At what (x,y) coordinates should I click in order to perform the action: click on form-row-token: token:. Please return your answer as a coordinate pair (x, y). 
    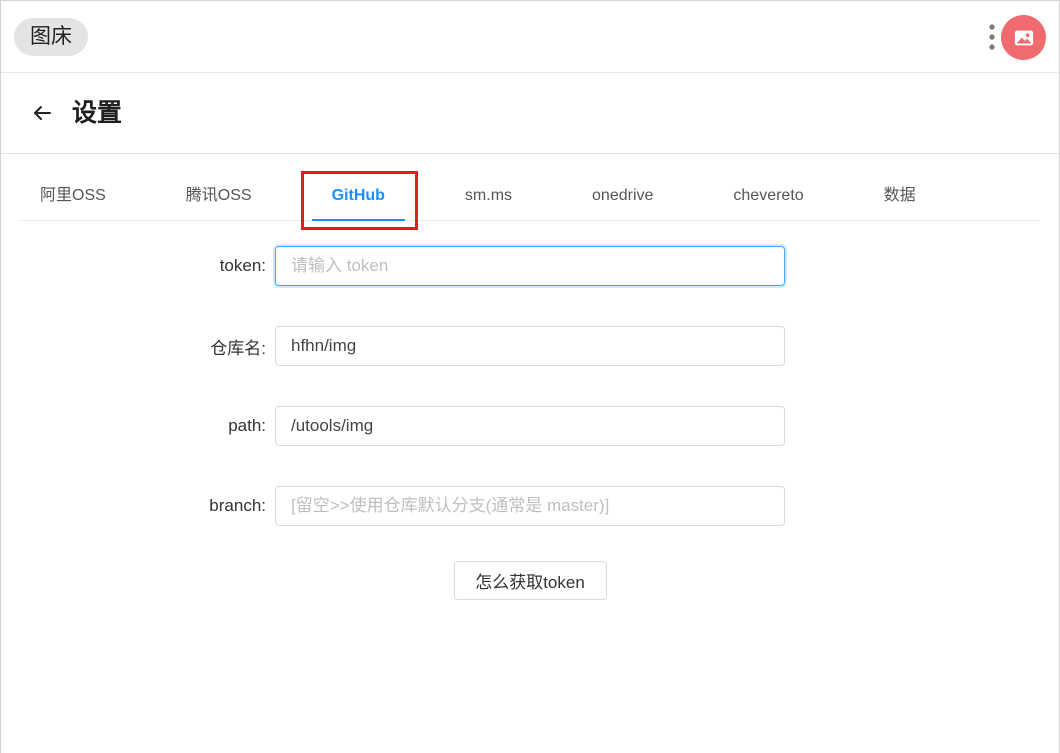
    Looking at the image, I should click on (530, 266).